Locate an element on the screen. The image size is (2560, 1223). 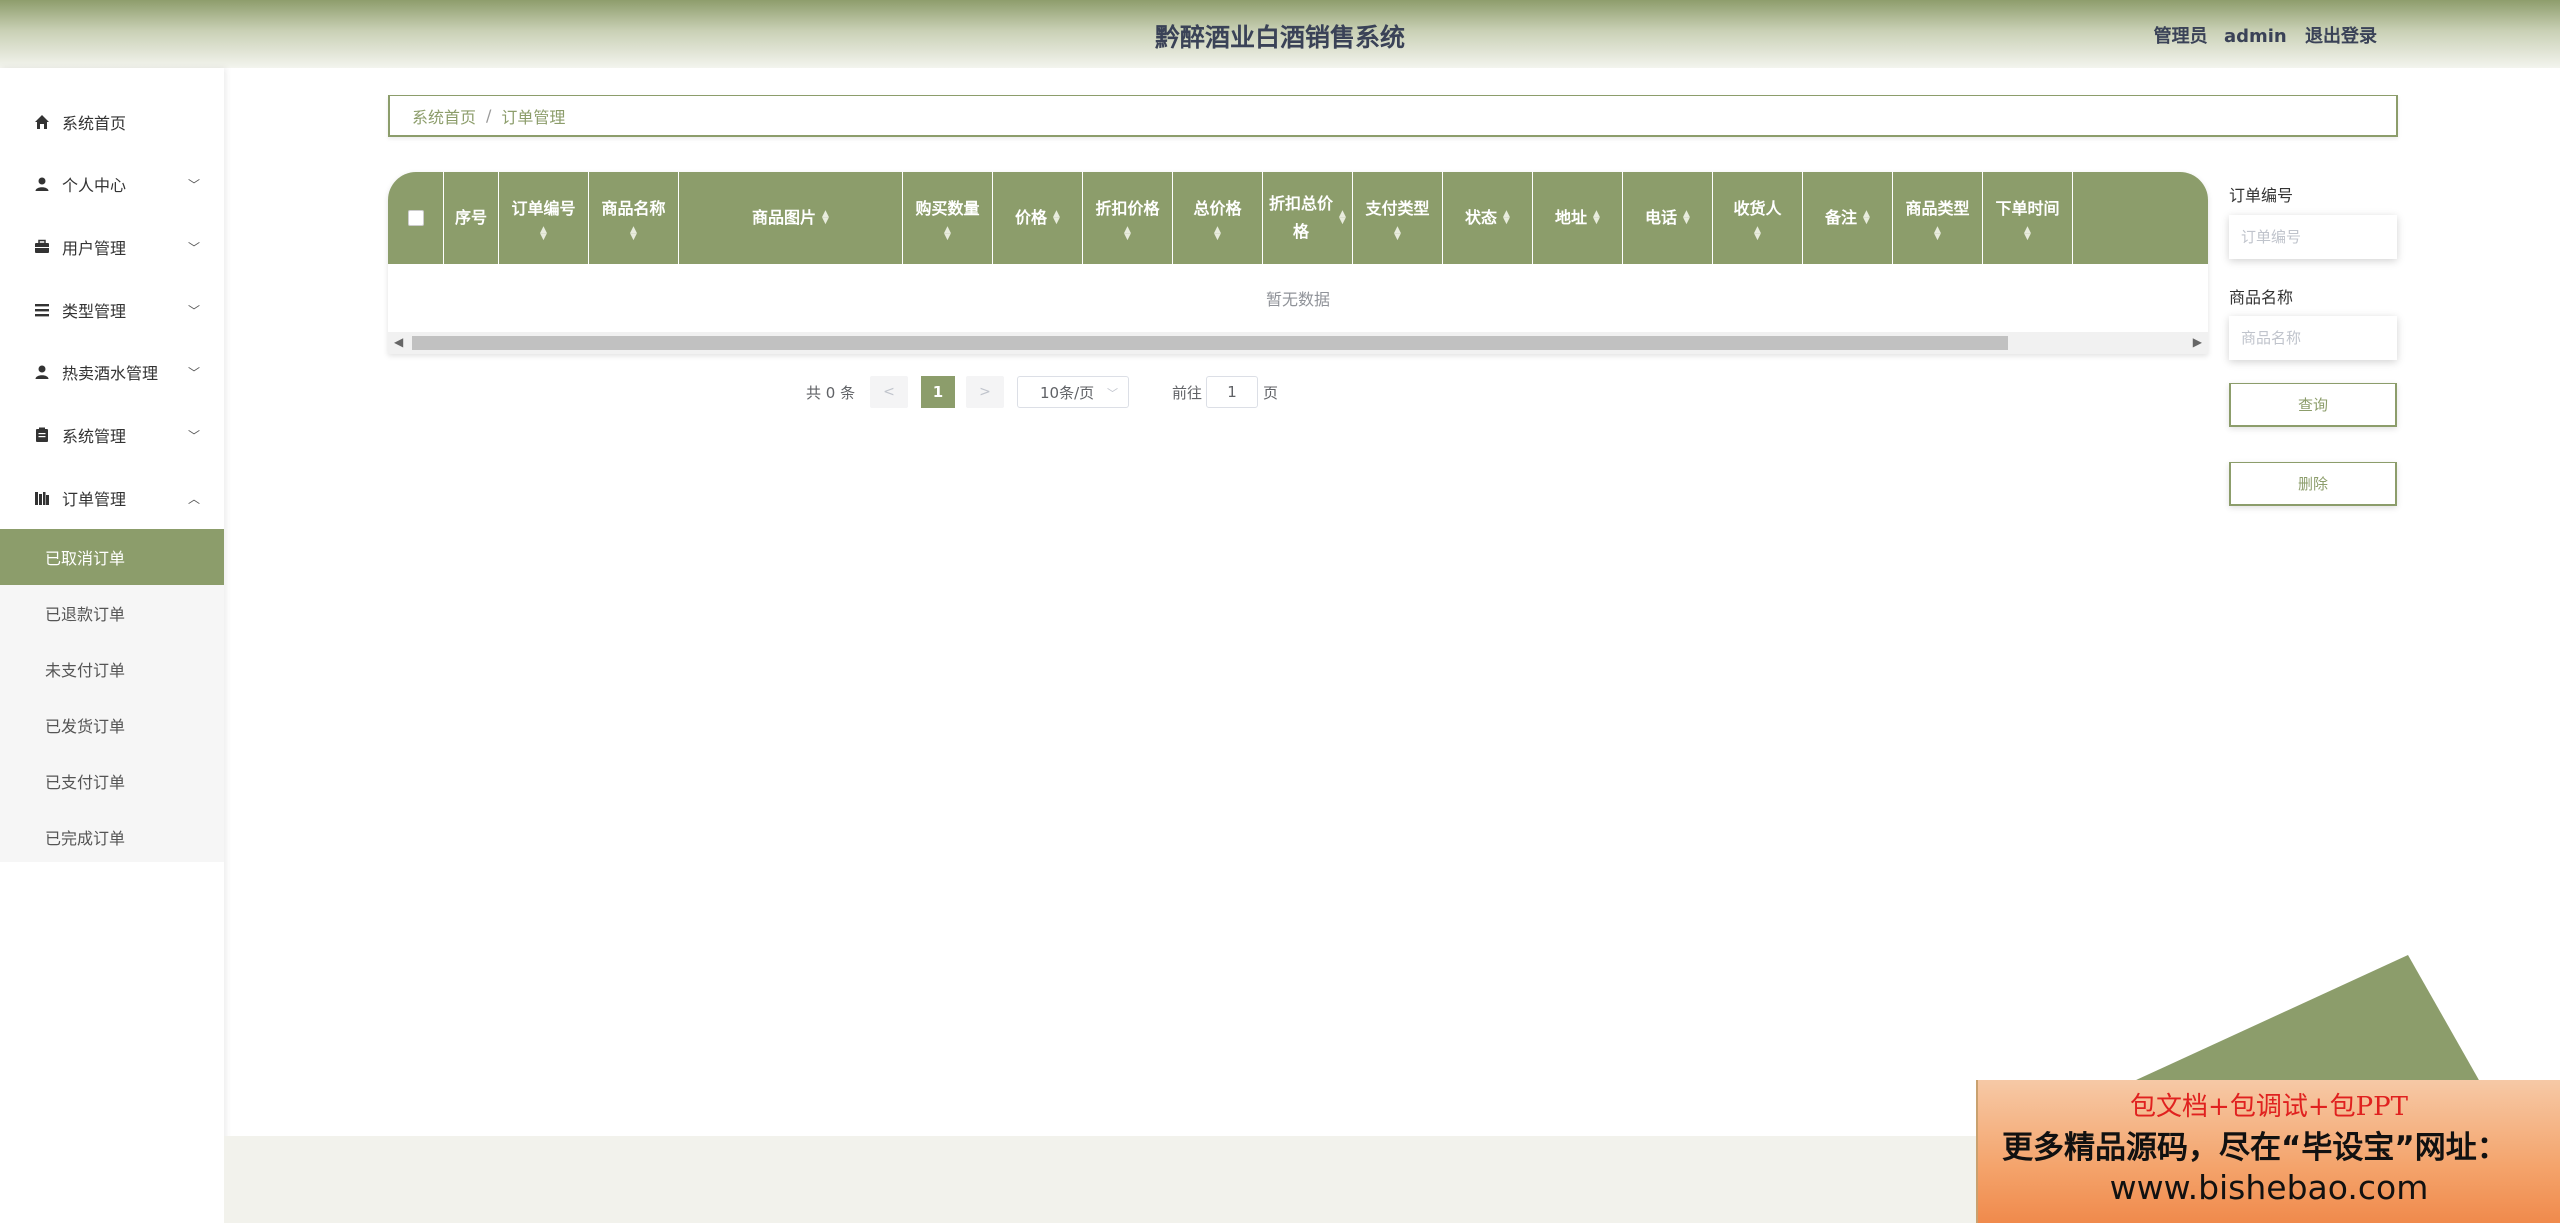
col-header-index: 序号 is located at coordinates (471, 218).